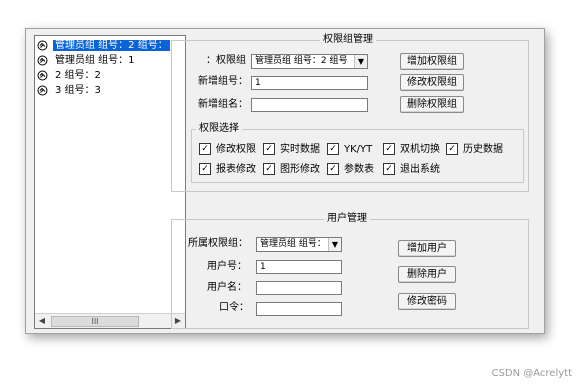 This screenshot has height=385, width=586. What do you see at coordinates (411, 149) in the screenshot?
I see `permission-checkbox: ✓ 双机切换` at bounding box center [411, 149].